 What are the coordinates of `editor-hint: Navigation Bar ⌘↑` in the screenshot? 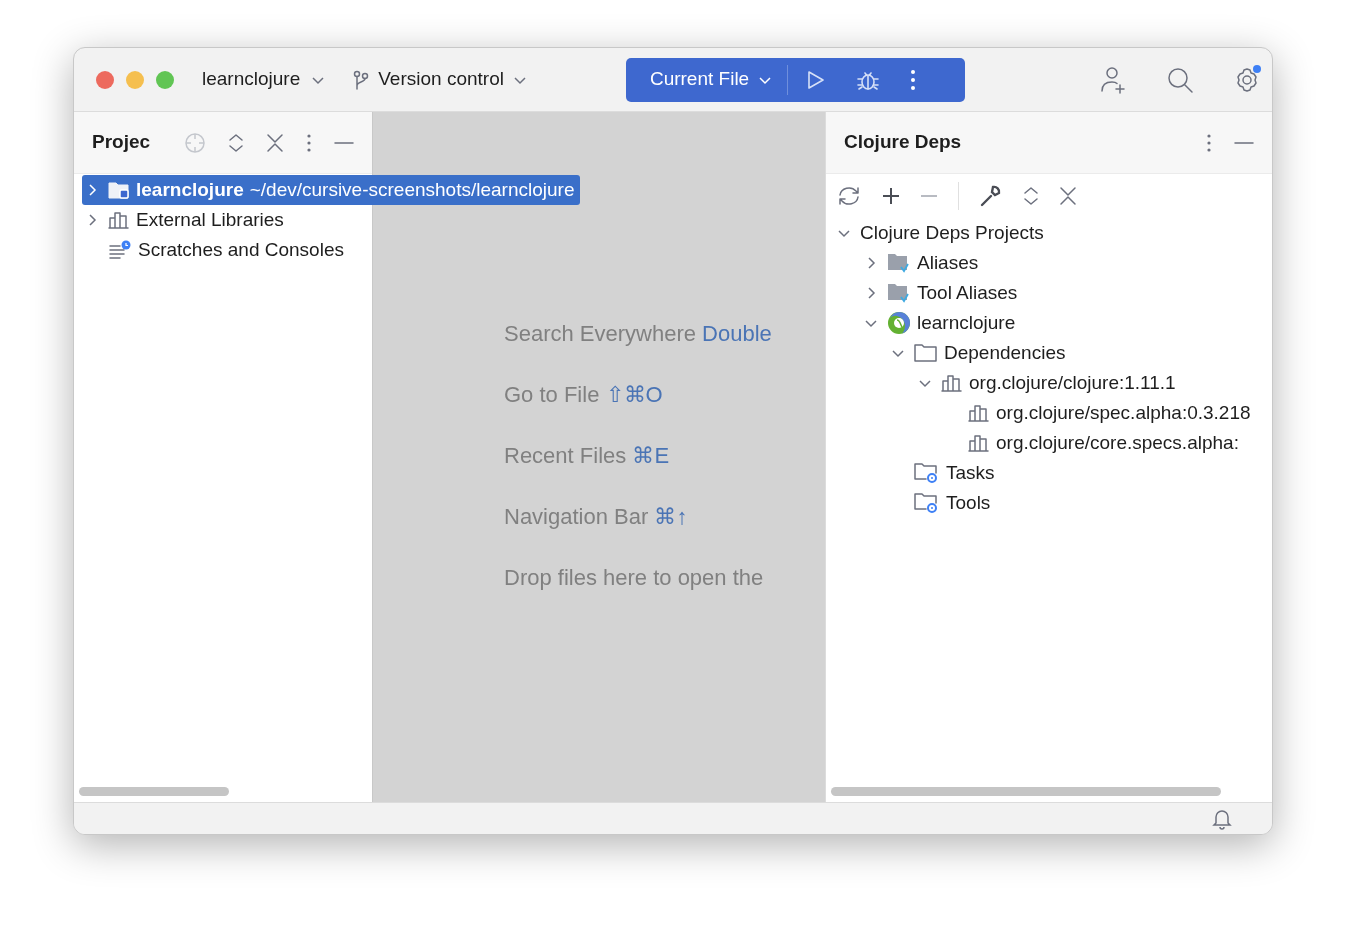 It's located at (596, 517).